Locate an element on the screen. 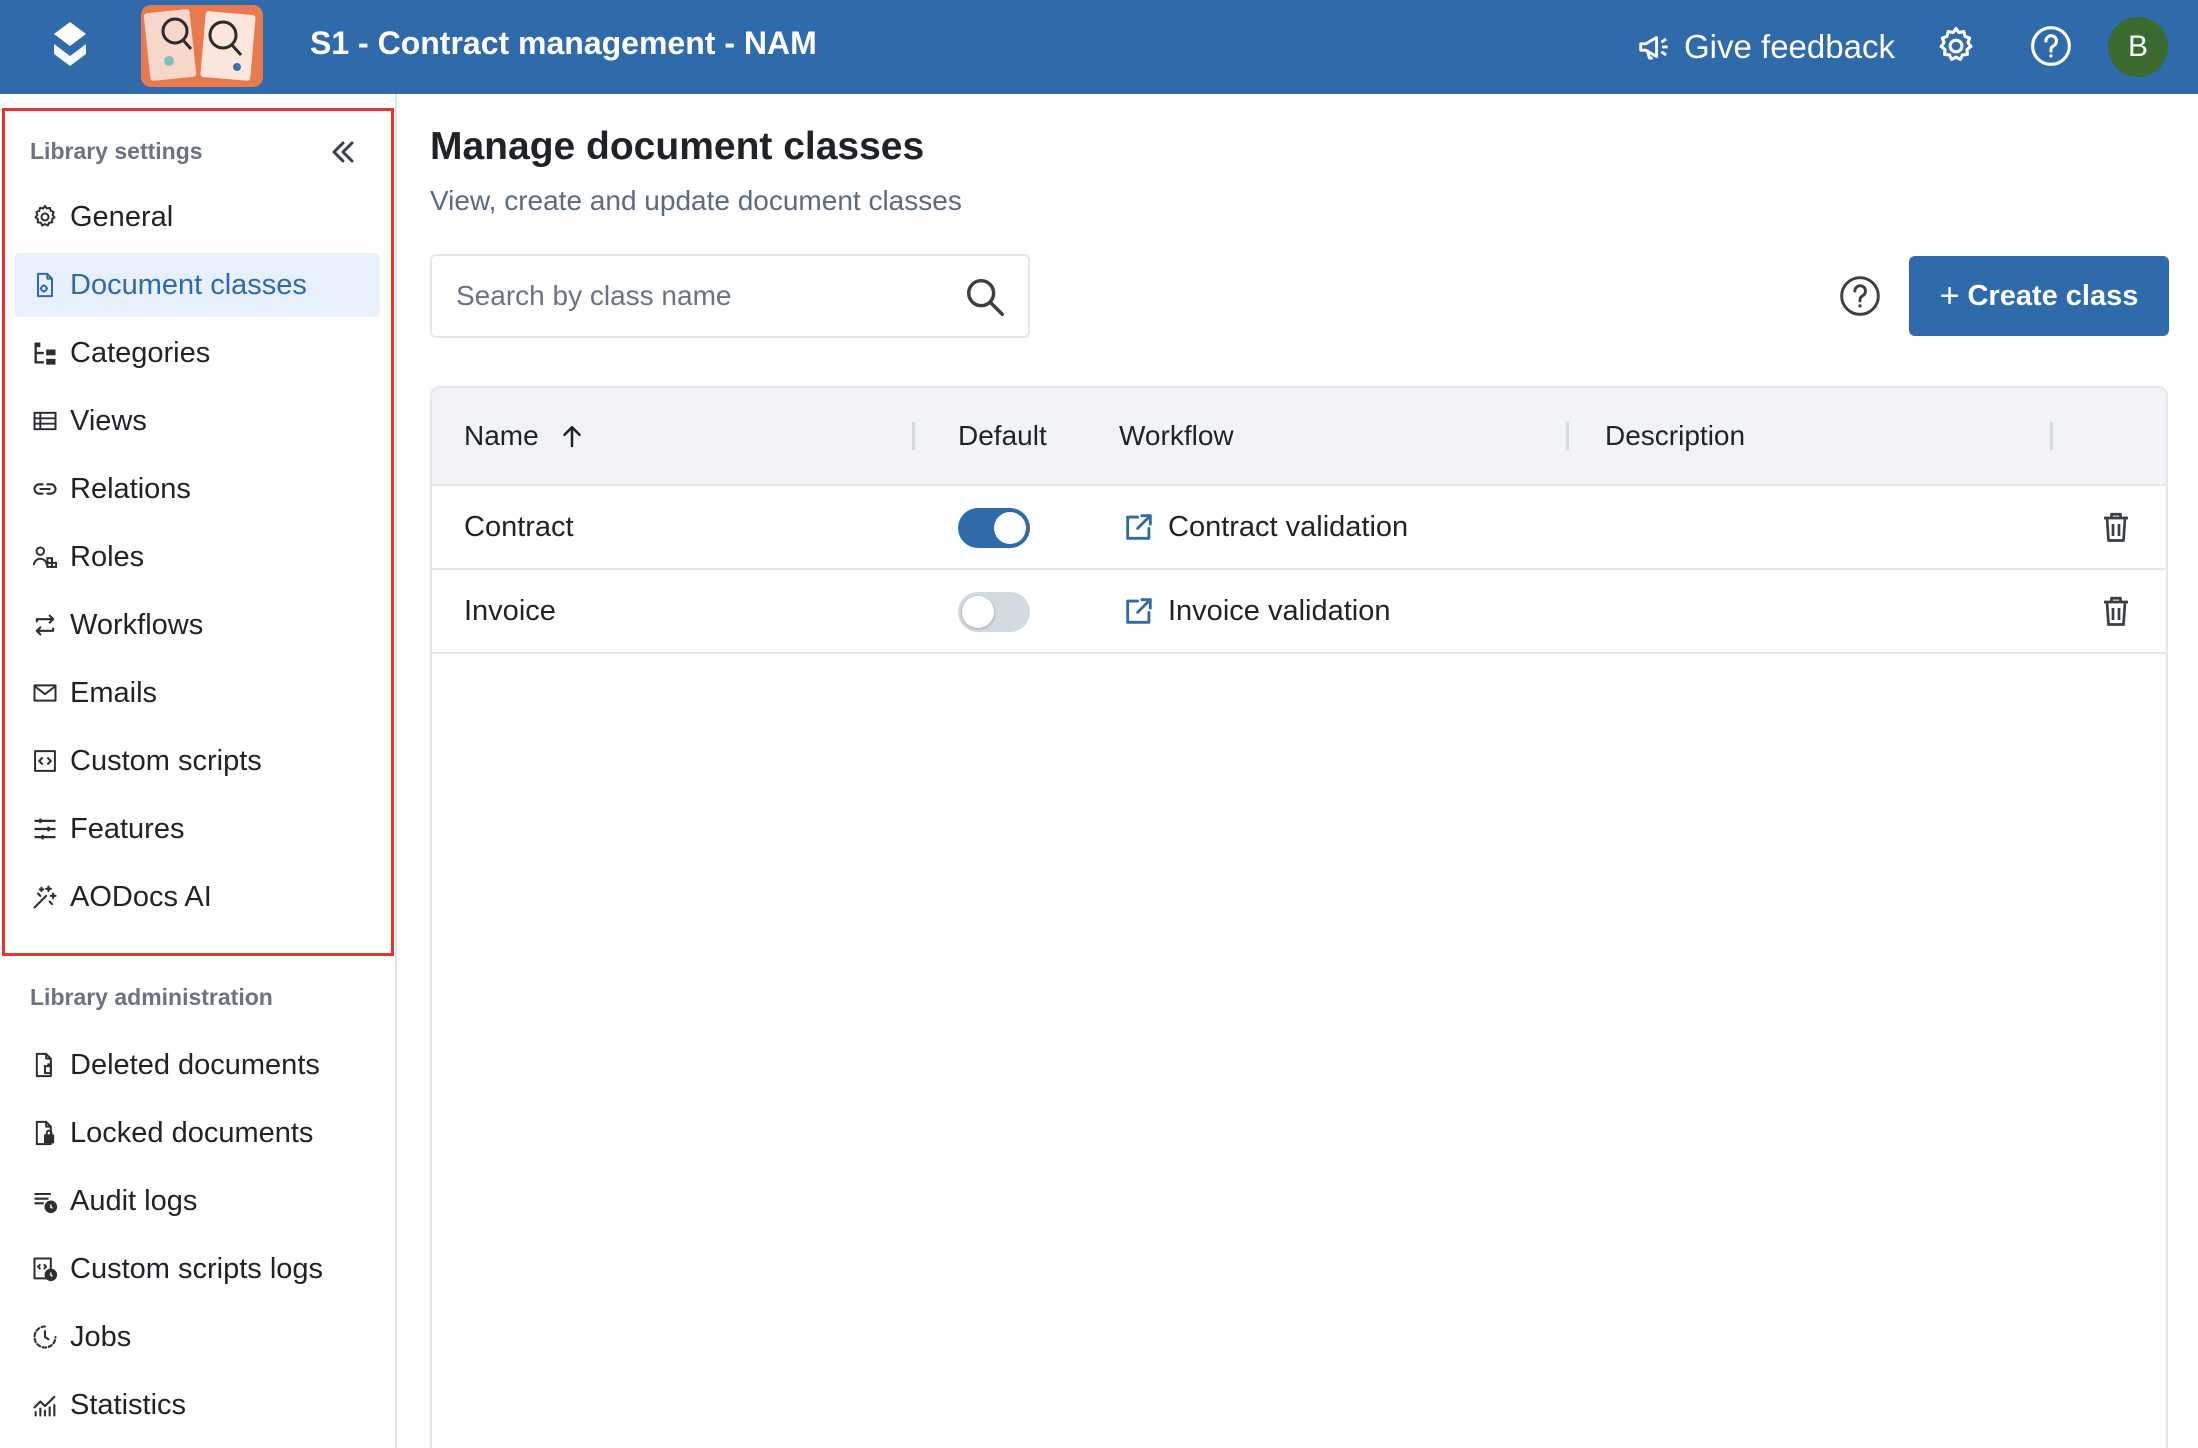 Image resolution: width=2198 pixels, height=1448 pixels. sidebar-item-deleted-documents: Deleted documents is located at coordinates (197, 1065).